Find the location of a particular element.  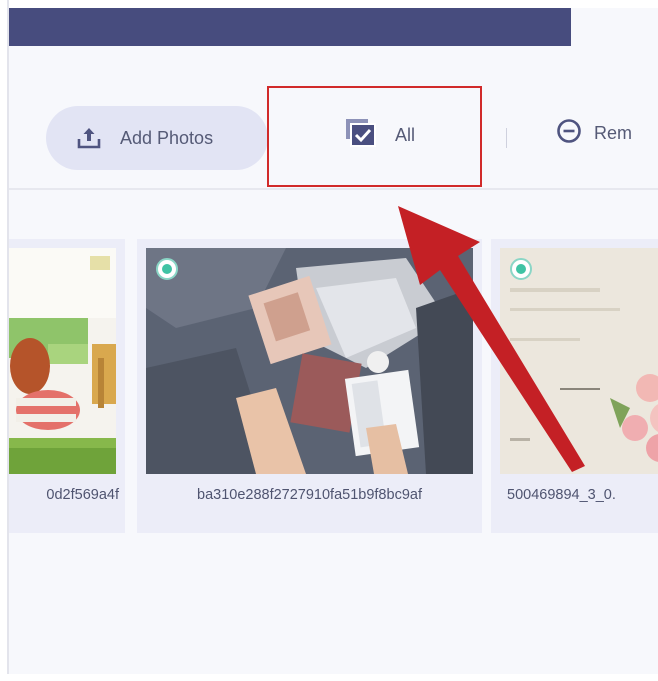

toolbar-divider is located at coordinates (333, 189).